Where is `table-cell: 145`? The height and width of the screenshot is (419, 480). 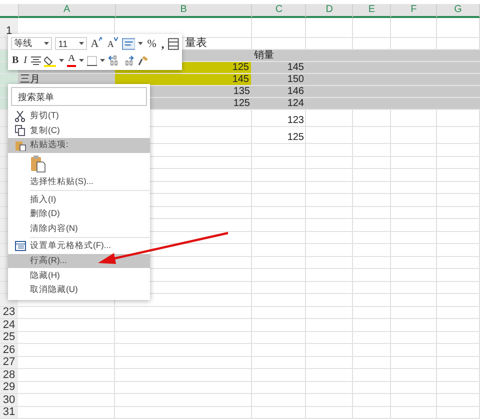 table-cell: 145 is located at coordinates (183, 79).